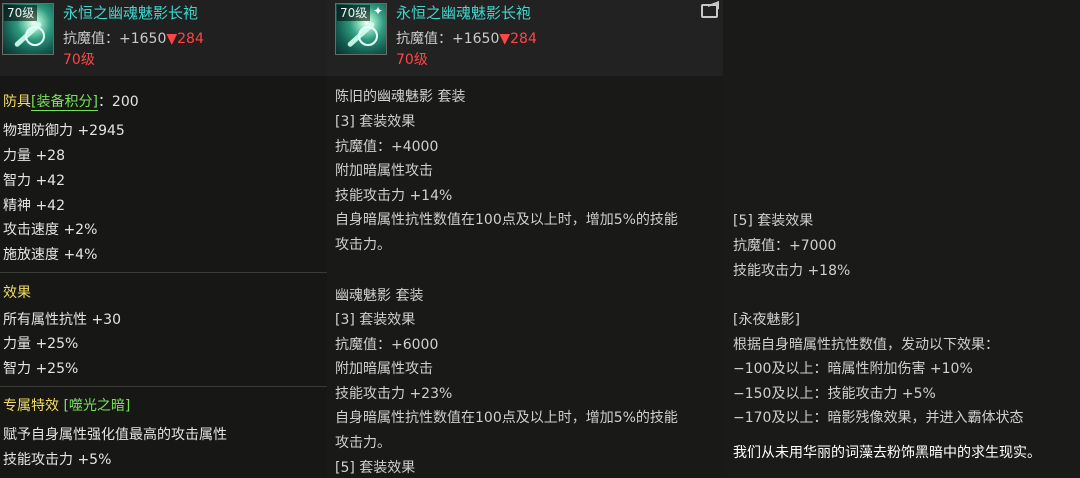 The height and width of the screenshot is (478, 1080). What do you see at coordinates (64, 131) in the screenshot?
I see `stat-line: 物理防御力 +2945` at bounding box center [64, 131].